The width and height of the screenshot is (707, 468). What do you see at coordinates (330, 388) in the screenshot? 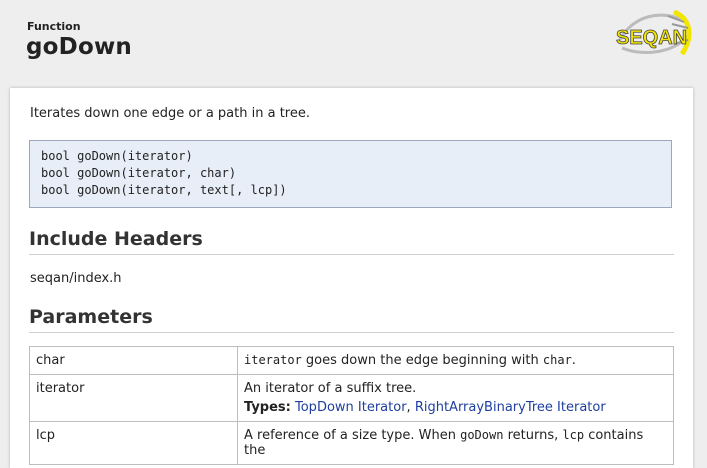
I see `description-text: An iterator of a suffix tree.` at bounding box center [330, 388].